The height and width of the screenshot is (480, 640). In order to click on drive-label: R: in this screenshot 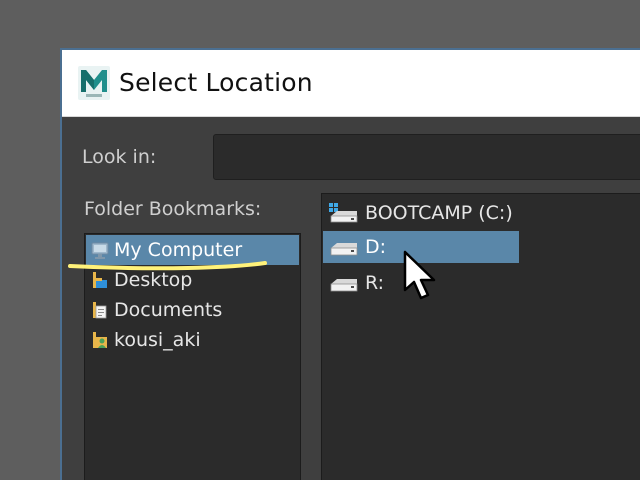, I will do `click(375, 283)`.